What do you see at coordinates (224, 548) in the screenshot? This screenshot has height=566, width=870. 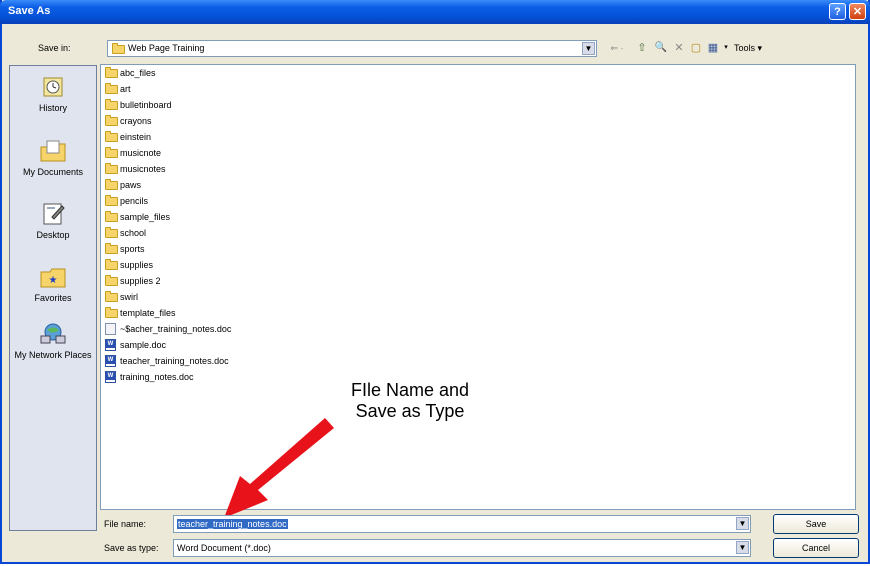 I see `save-as-type-value: Word Document (*.doc)` at bounding box center [224, 548].